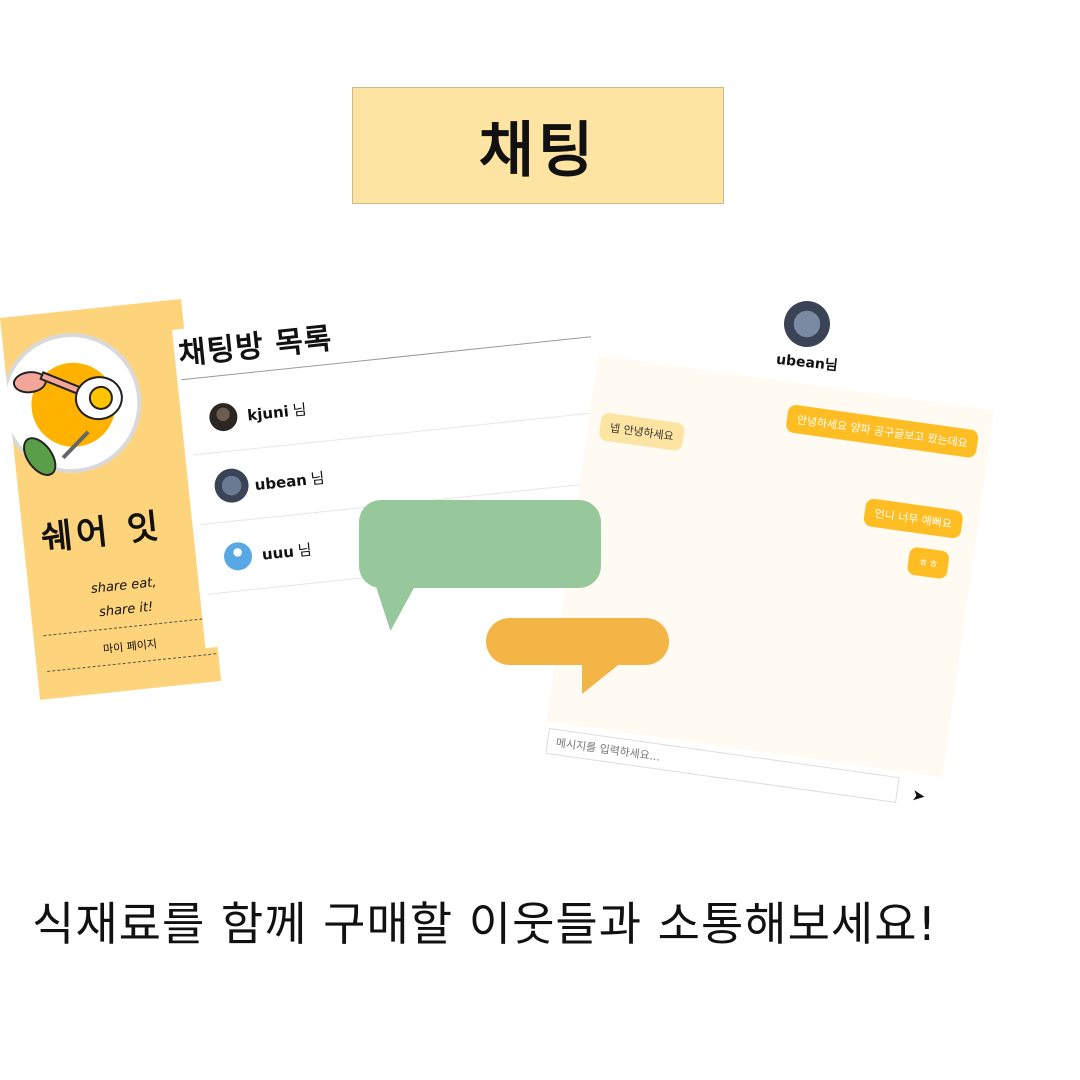 The width and height of the screenshot is (1080, 1080). What do you see at coordinates (919, 795) in the screenshot?
I see `send-icon: ➤` at bounding box center [919, 795].